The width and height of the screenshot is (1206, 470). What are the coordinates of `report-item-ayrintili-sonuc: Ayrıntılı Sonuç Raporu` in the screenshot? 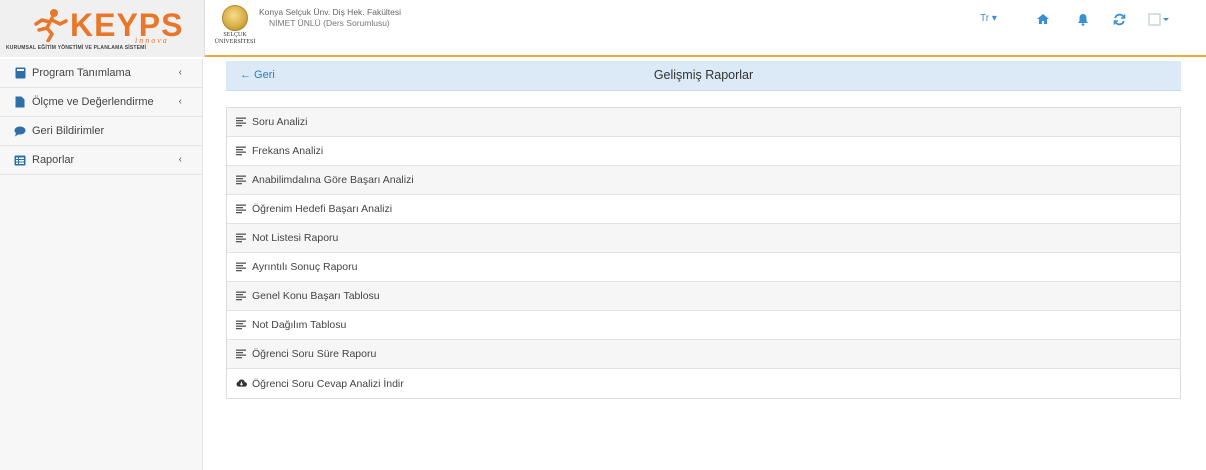 It's located at (703, 267).